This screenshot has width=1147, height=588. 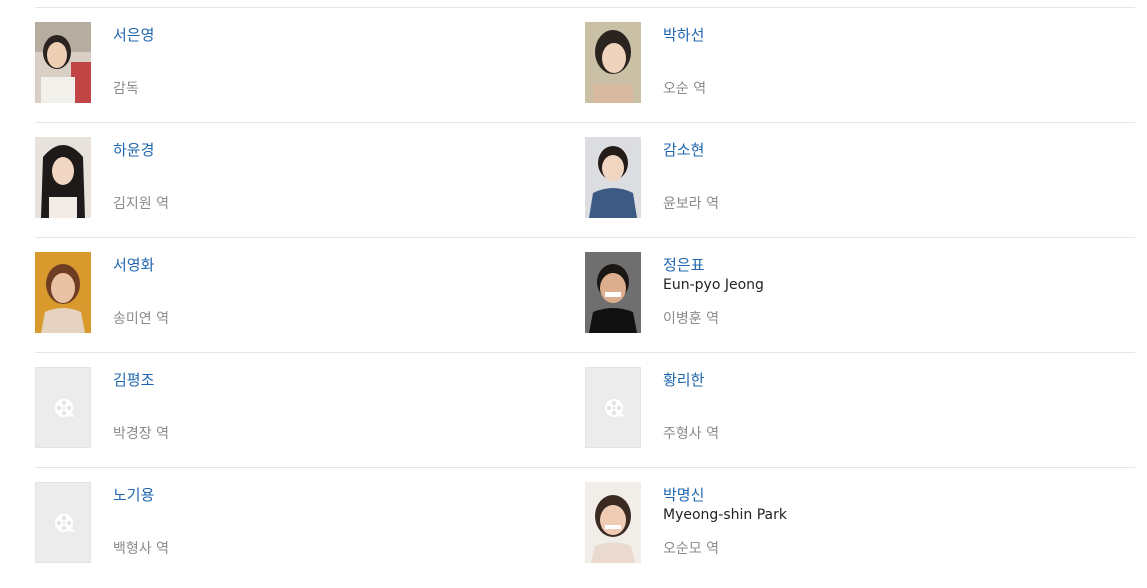 What do you see at coordinates (691, 319) in the screenshot?
I see `person-role: 이병훈 역` at bounding box center [691, 319].